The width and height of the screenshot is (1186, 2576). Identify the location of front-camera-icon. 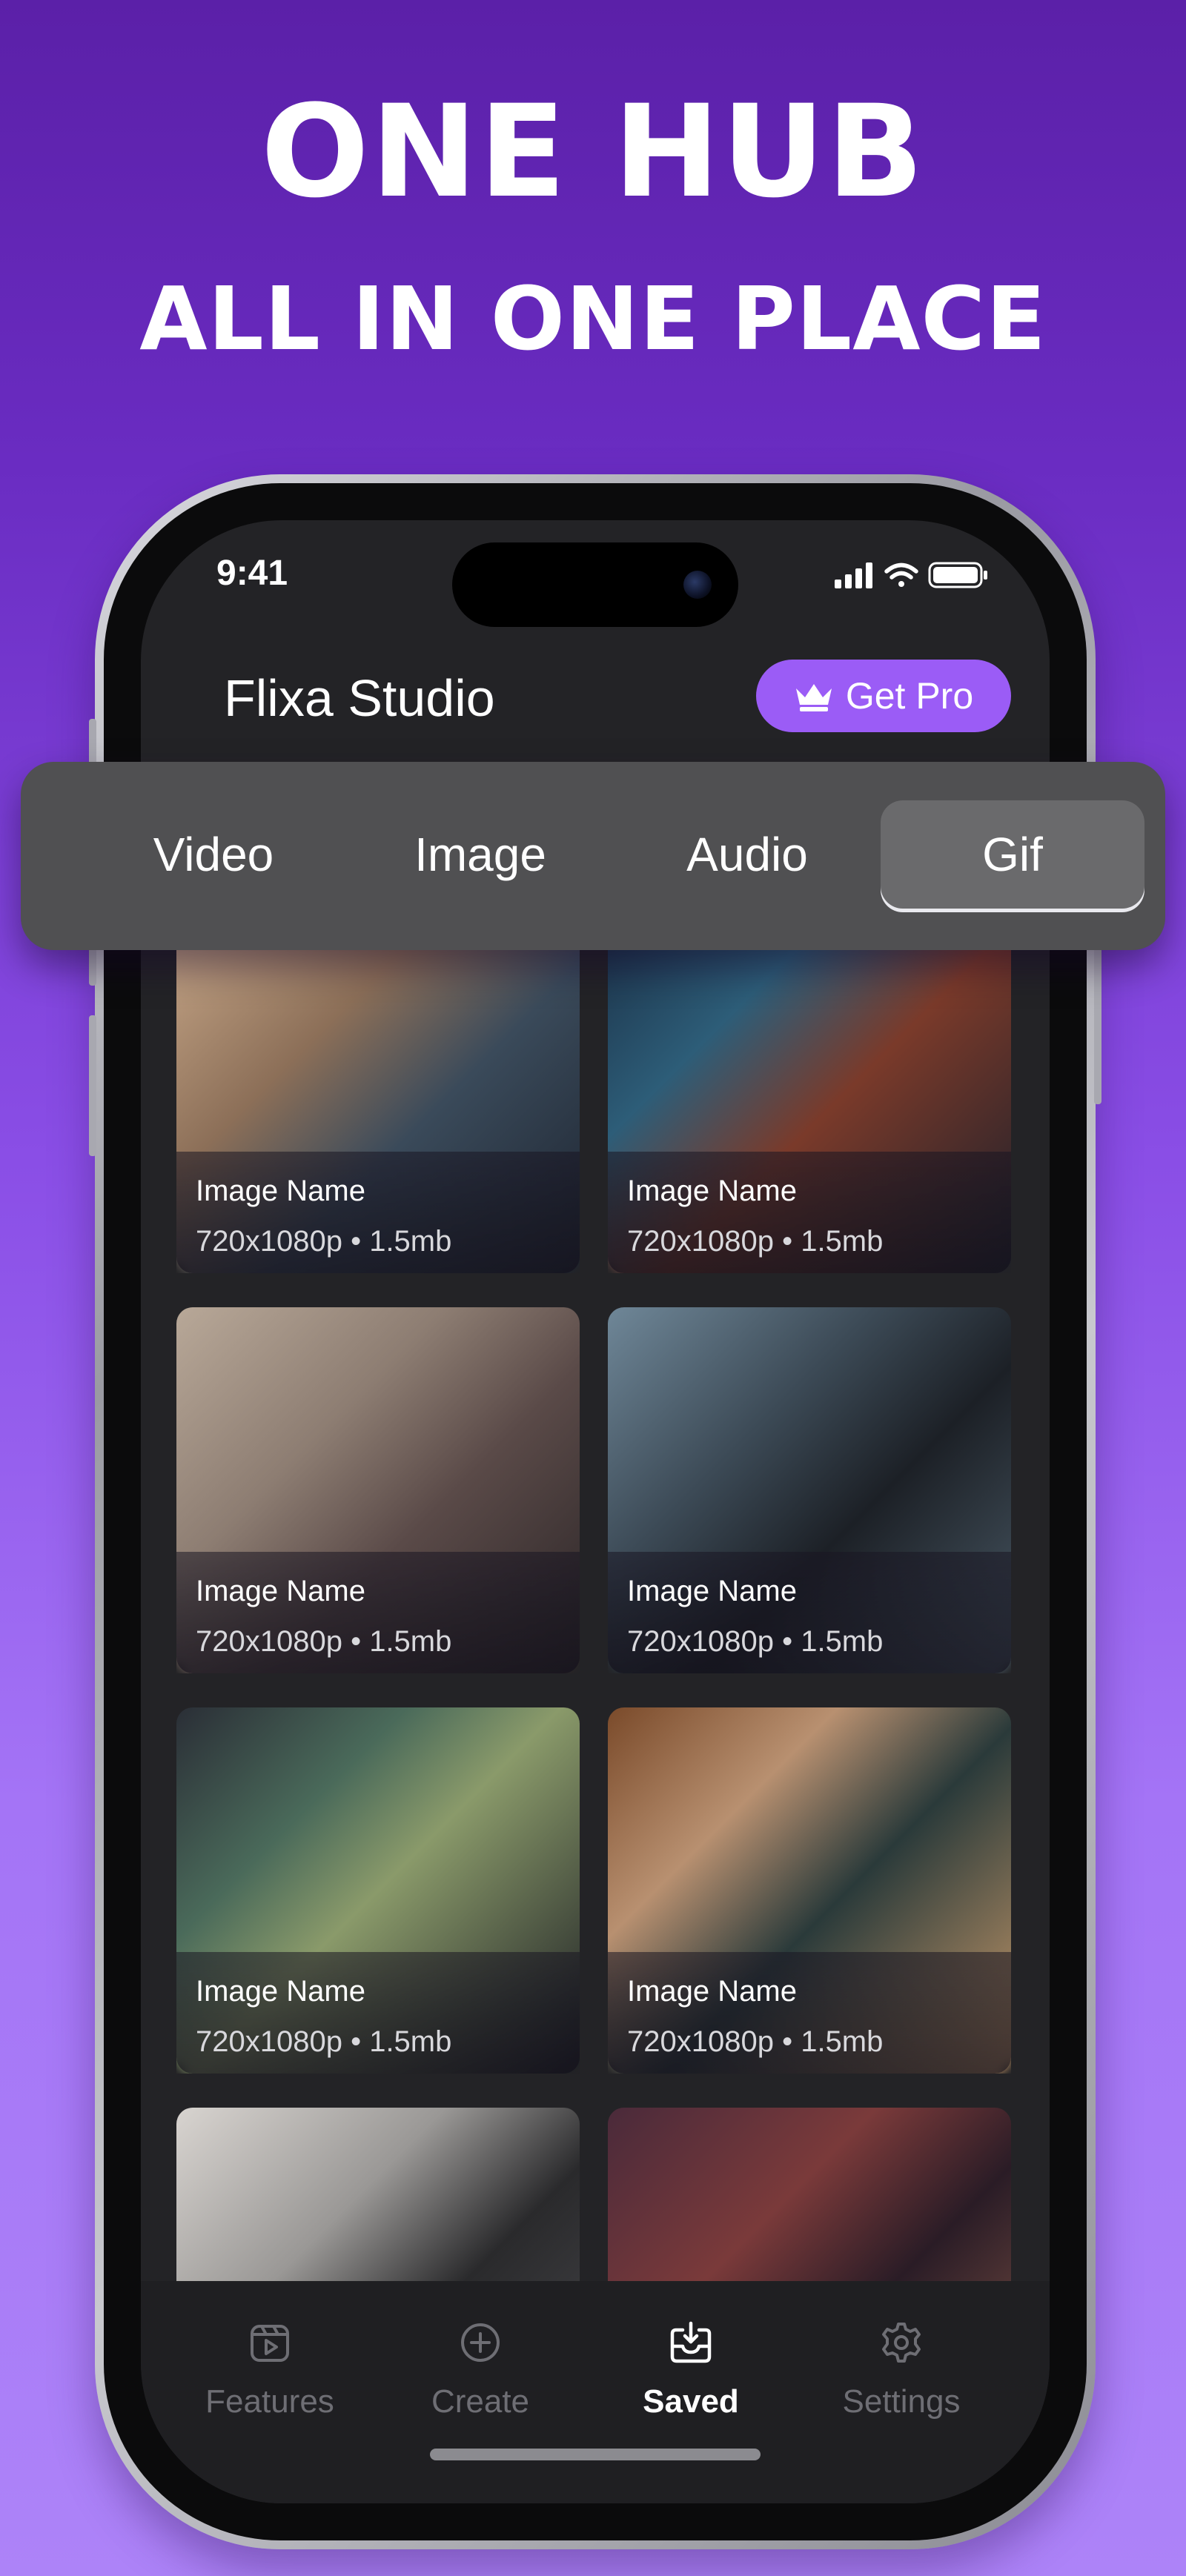
(697, 585).